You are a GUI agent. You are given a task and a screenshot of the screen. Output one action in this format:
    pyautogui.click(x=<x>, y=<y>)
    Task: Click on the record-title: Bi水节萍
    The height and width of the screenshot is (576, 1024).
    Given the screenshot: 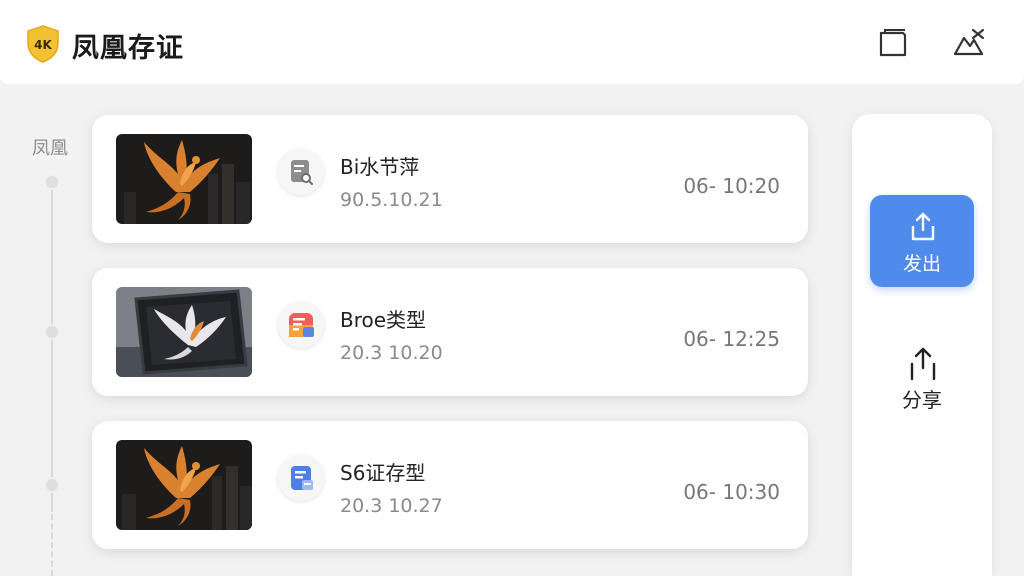 What is the action you would take?
    pyautogui.click(x=380, y=167)
    